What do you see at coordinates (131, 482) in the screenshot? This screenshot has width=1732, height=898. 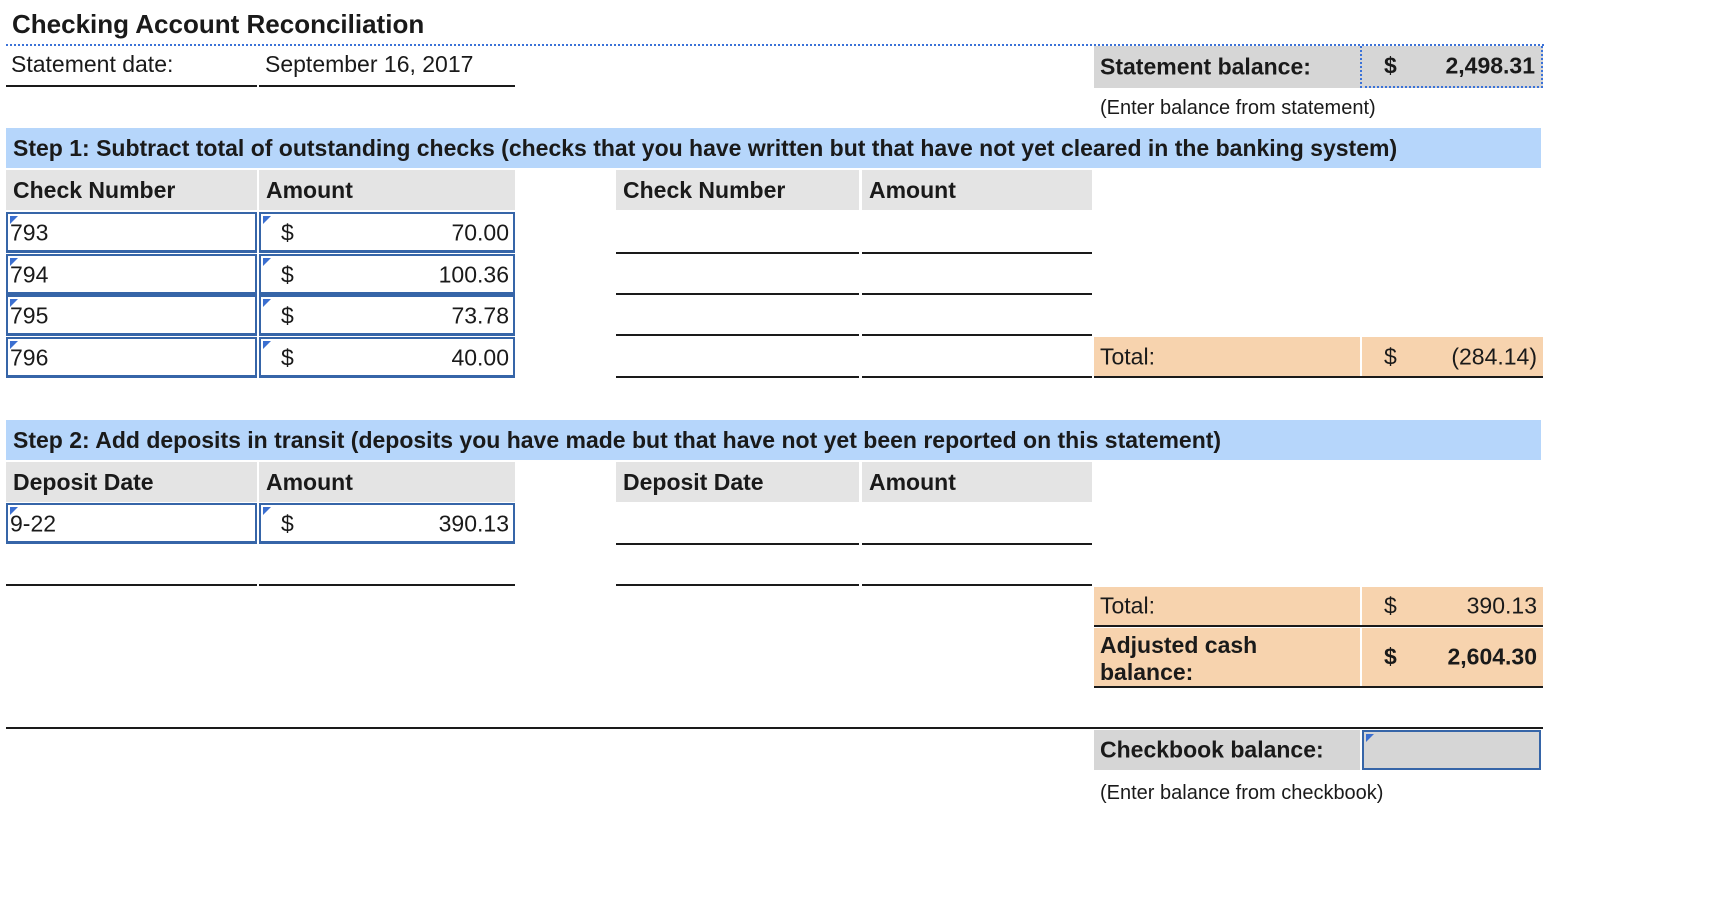 I see `step2-col-deposit-date: Deposit Date` at bounding box center [131, 482].